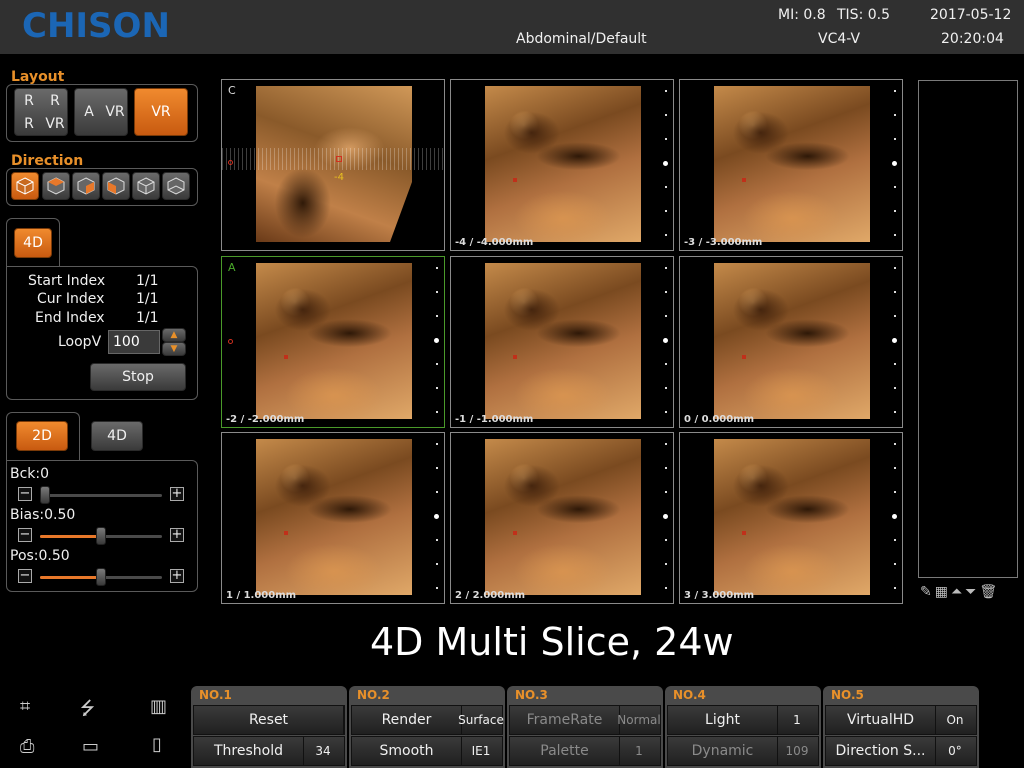 Image resolution: width=1024 pixels, height=768 pixels. Describe the element at coordinates (232, 267) in the screenshot. I see `tile-letter: A` at that location.